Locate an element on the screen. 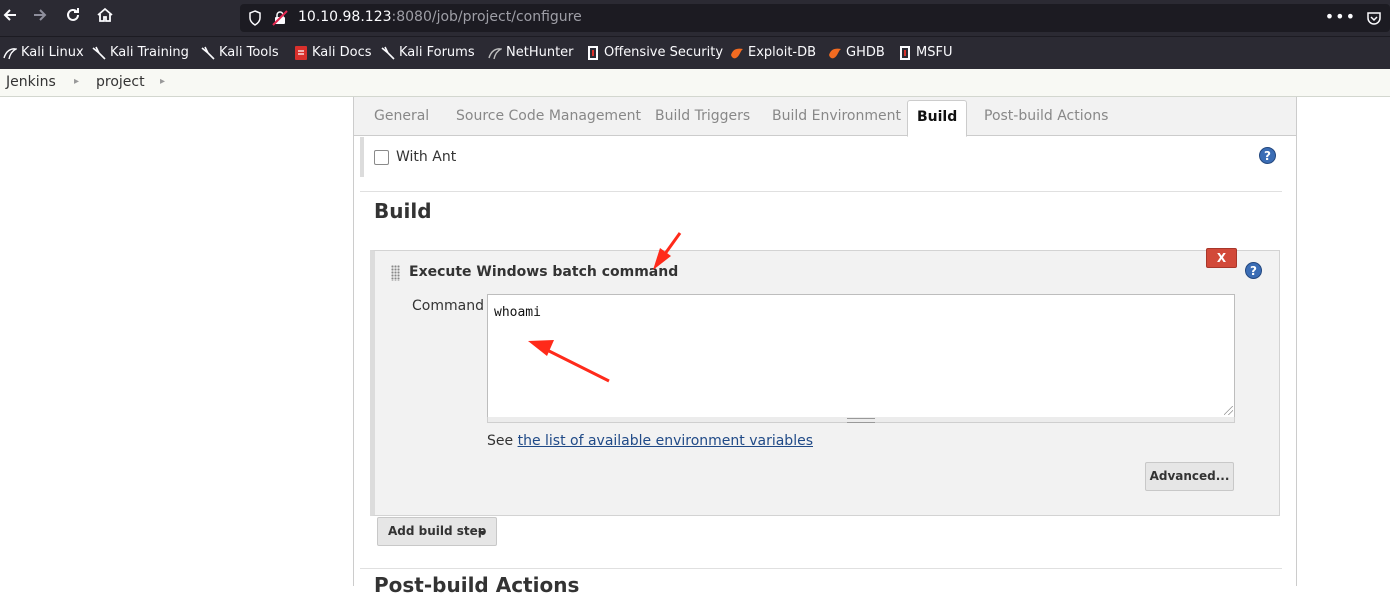 The image size is (1390, 597). bookmark-msfu: MSFU is located at coordinates (925, 52).